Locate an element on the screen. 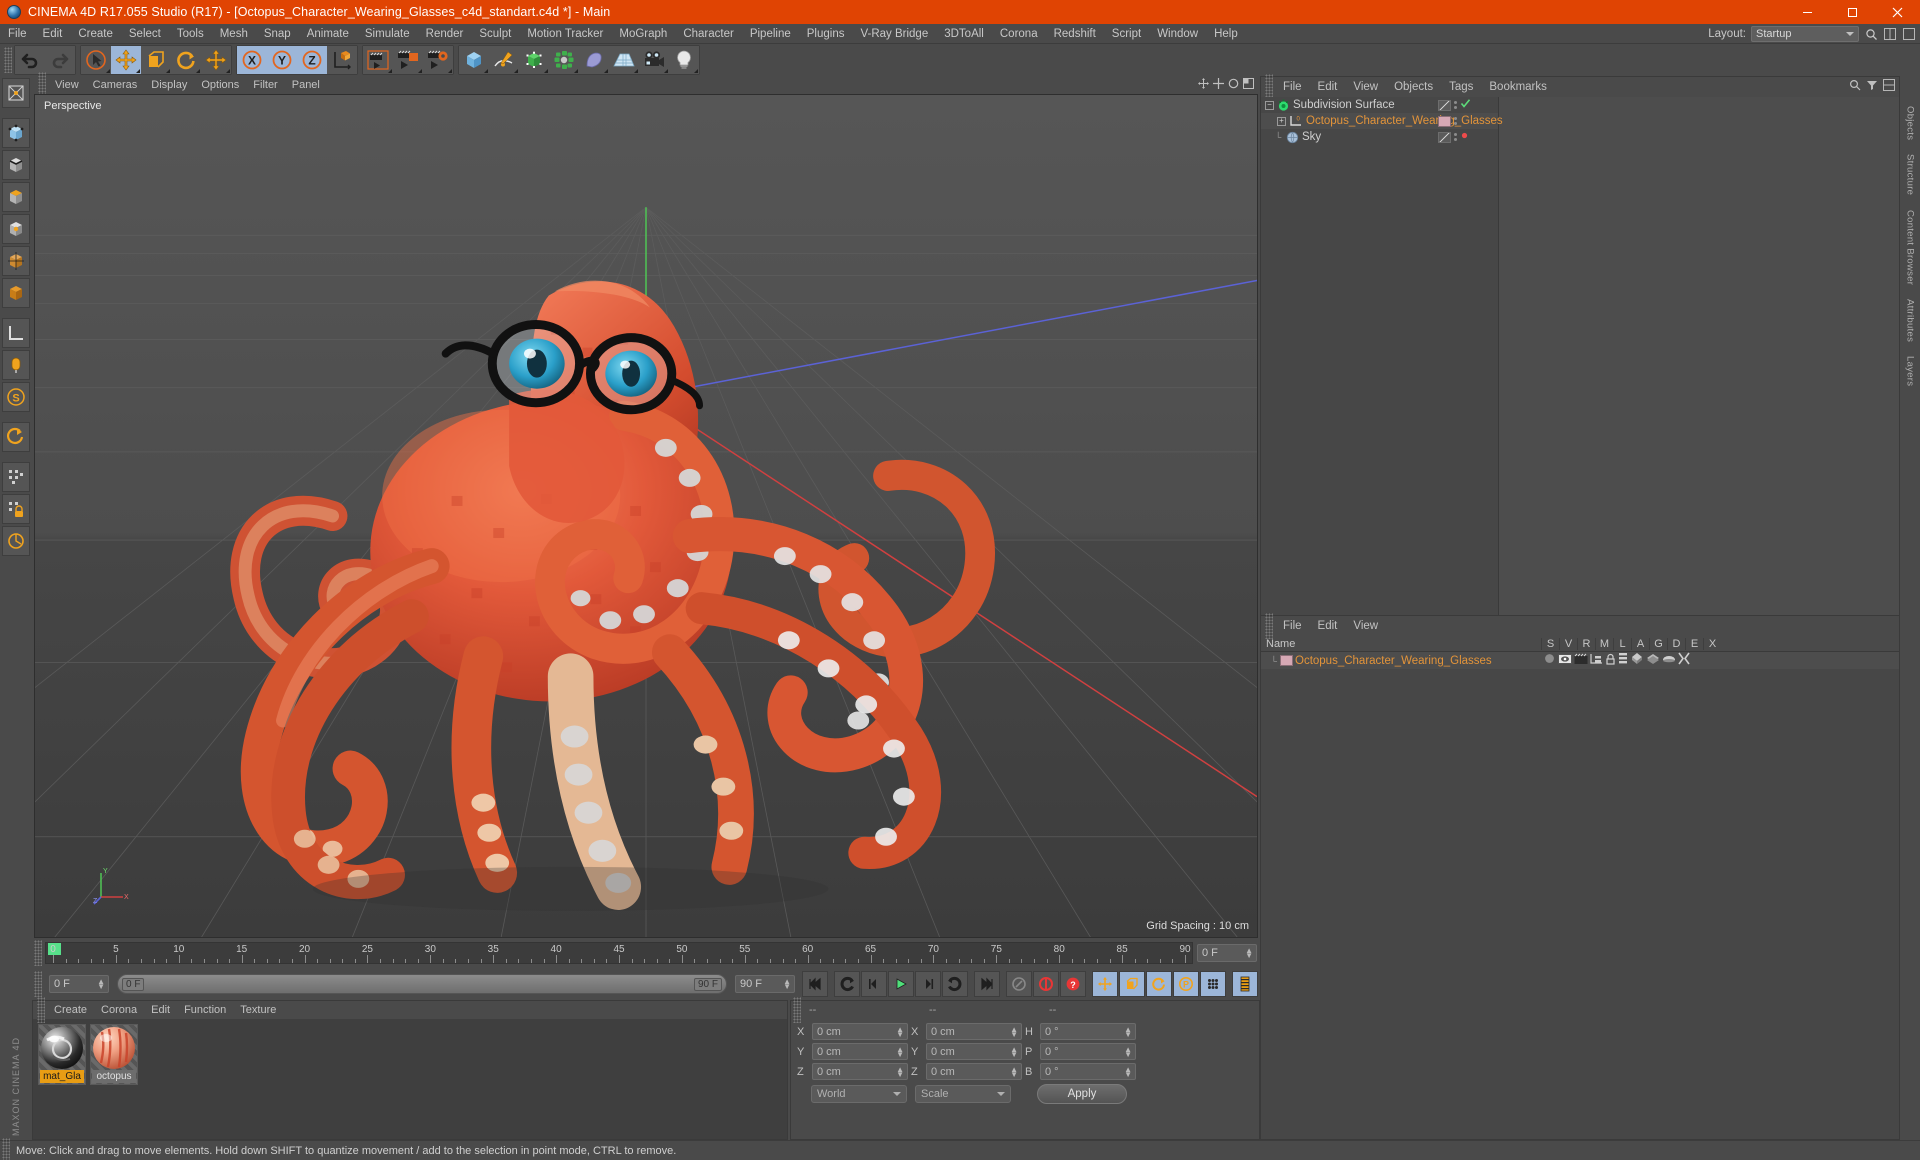 Image resolution: width=1920 pixels, height=1160 pixels. render-settings-button is located at coordinates (438, 60).